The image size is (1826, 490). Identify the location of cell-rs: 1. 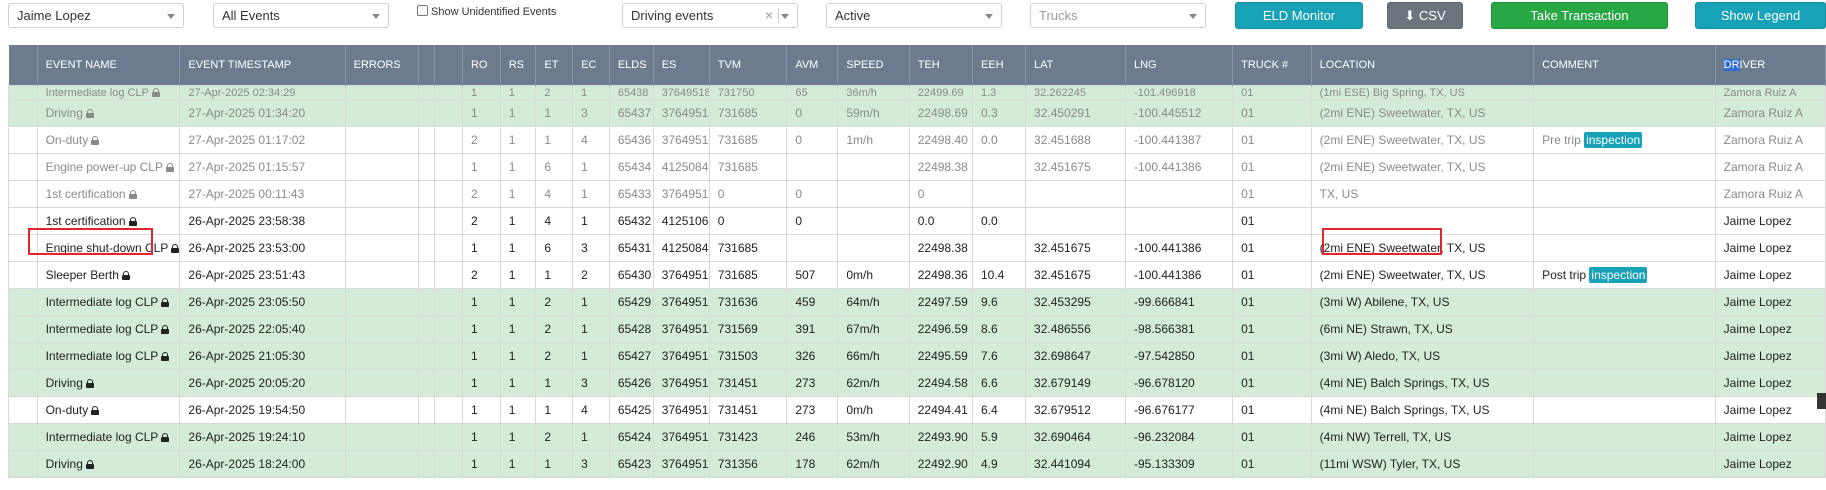
(518, 301).